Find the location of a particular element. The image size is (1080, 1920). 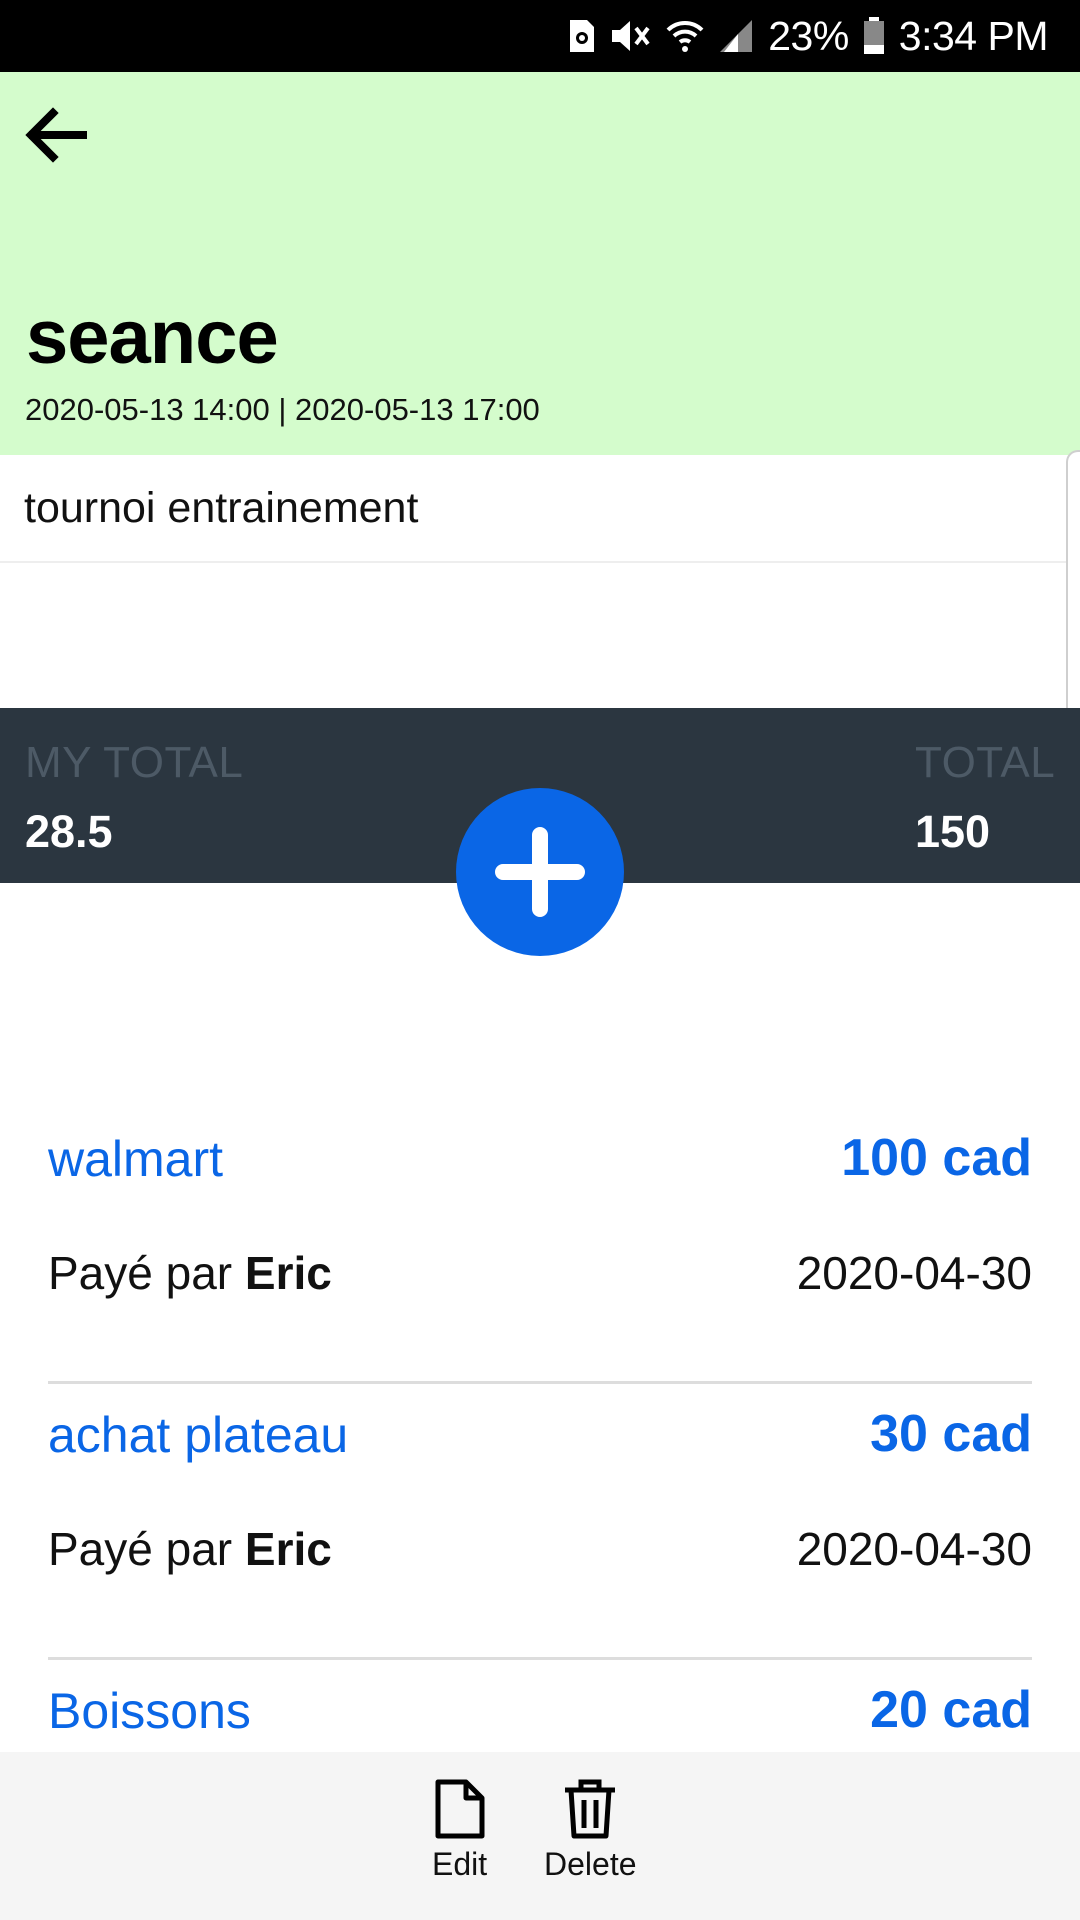

mute-icon is located at coordinates (631, 36).